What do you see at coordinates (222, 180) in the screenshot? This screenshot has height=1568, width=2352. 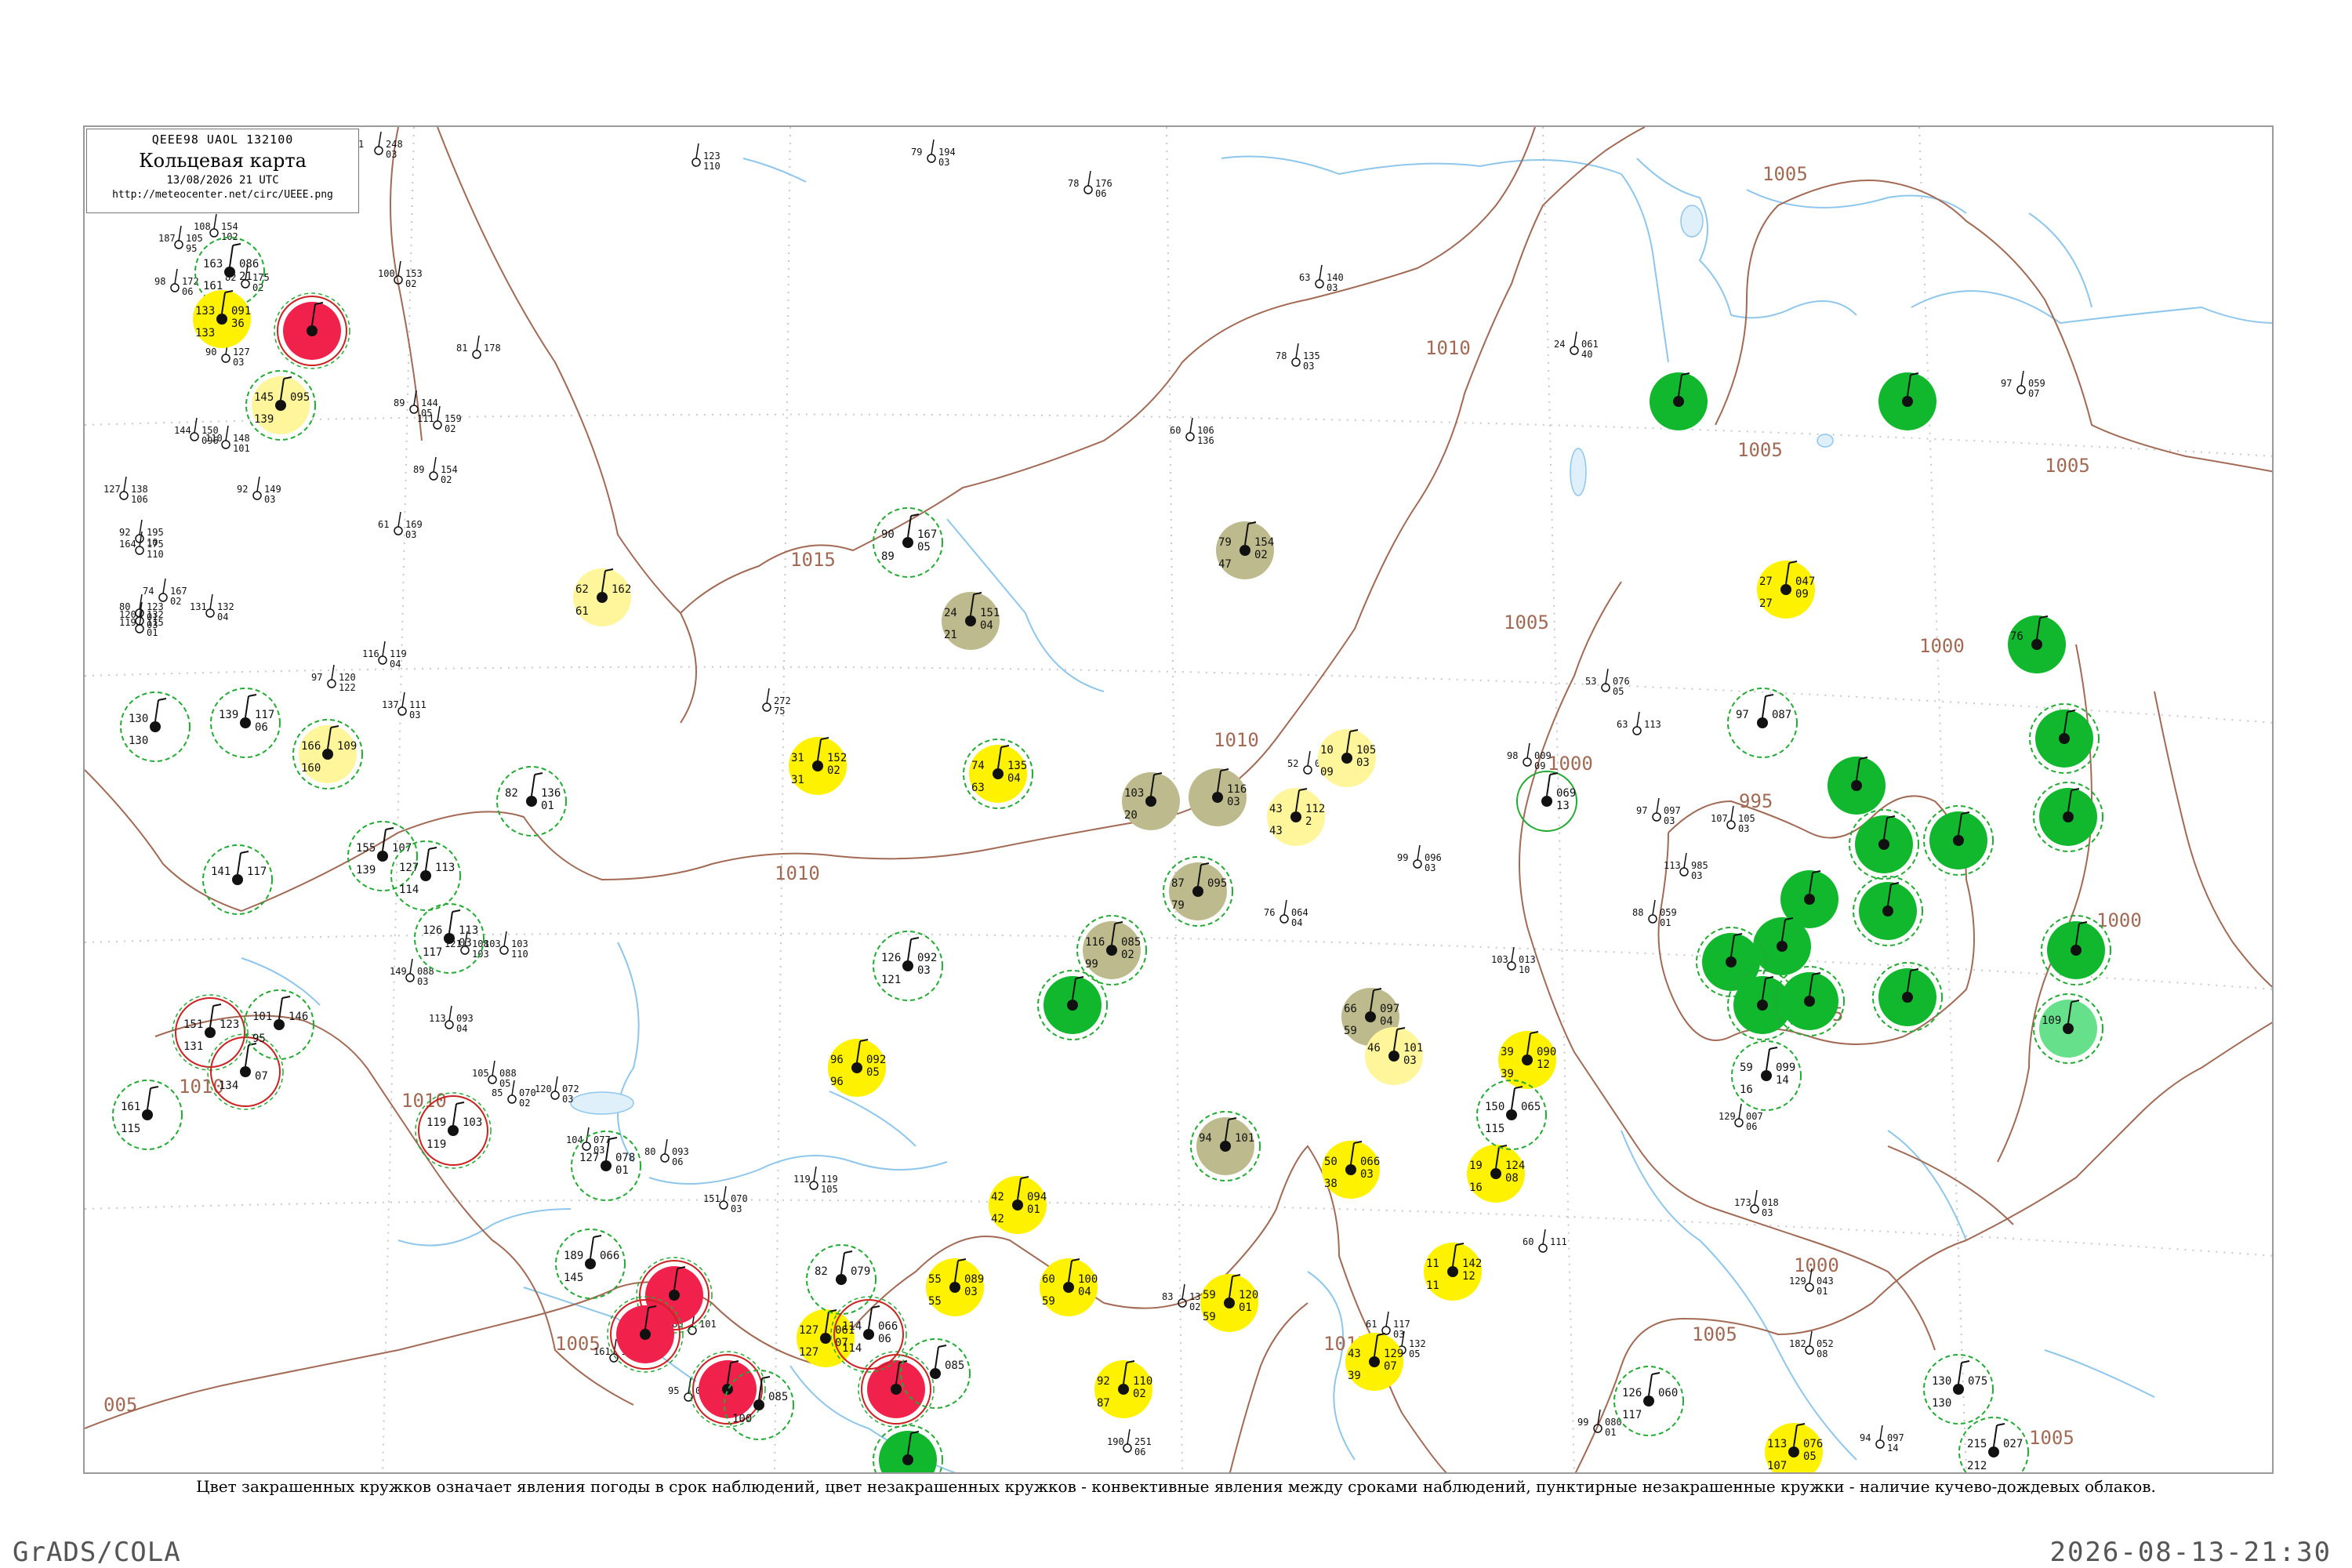 I see `observation-datetime: 13/08/2026 21 UTC` at bounding box center [222, 180].